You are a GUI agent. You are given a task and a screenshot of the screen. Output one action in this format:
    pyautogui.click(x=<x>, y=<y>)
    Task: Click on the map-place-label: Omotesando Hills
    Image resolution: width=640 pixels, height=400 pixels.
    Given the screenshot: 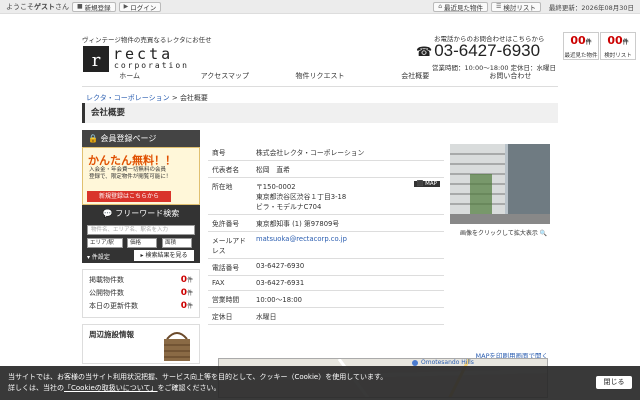 What is the action you would take?
    pyautogui.click(x=447, y=362)
    